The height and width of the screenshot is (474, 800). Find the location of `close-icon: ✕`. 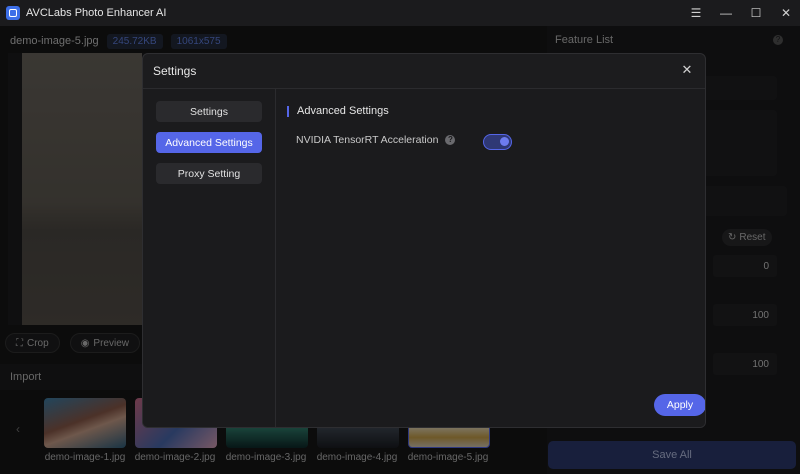

close-icon: ✕ is located at coordinates (687, 69).